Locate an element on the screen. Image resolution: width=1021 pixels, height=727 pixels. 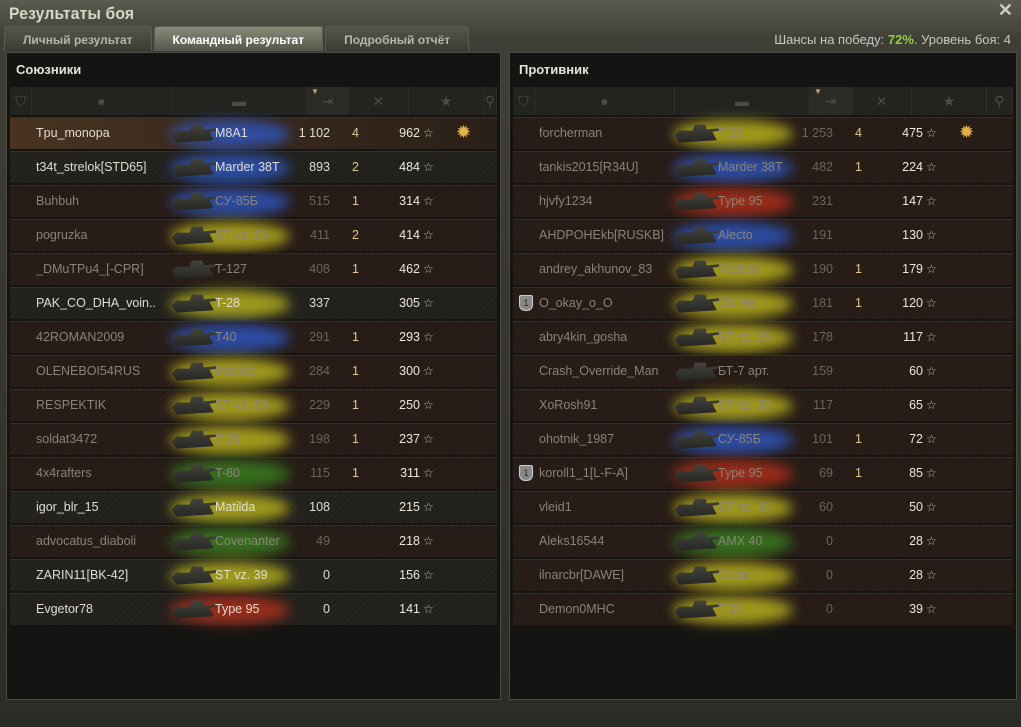
player-row: Crash_Override_Man БТ-7 арт. 159 60 ☆ is located at coordinates (763, 371).